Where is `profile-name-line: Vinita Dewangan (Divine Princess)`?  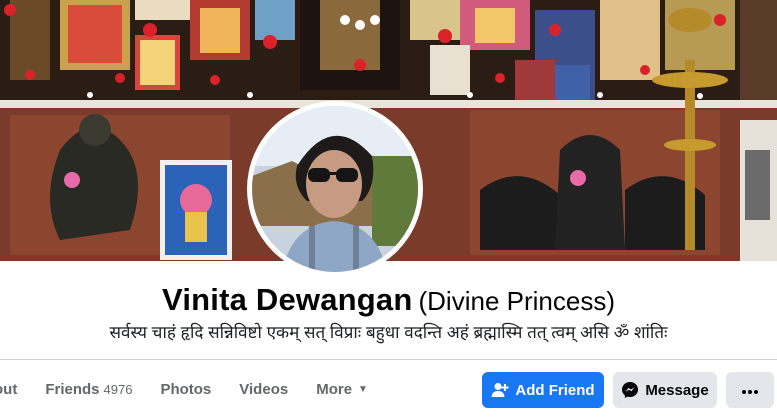
profile-name-line: Vinita Dewangan (Divine Princess) is located at coordinates (388, 300).